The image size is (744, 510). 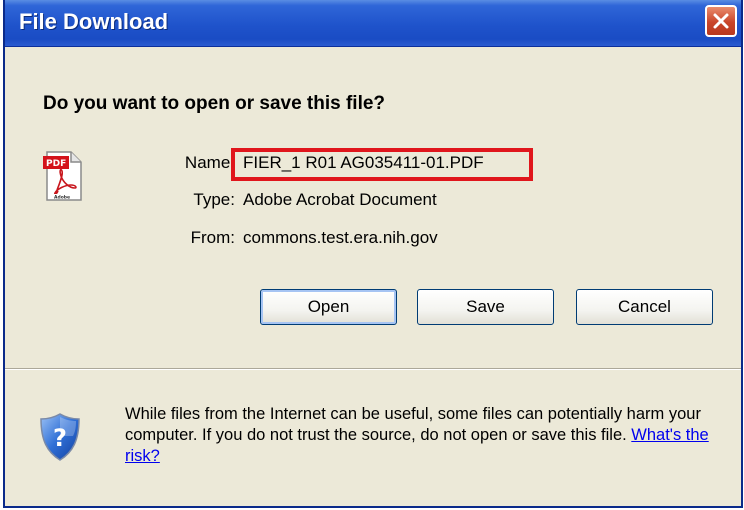 What do you see at coordinates (214, 103) in the screenshot?
I see `dialog-question: Do you want to open or save this file?` at bounding box center [214, 103].